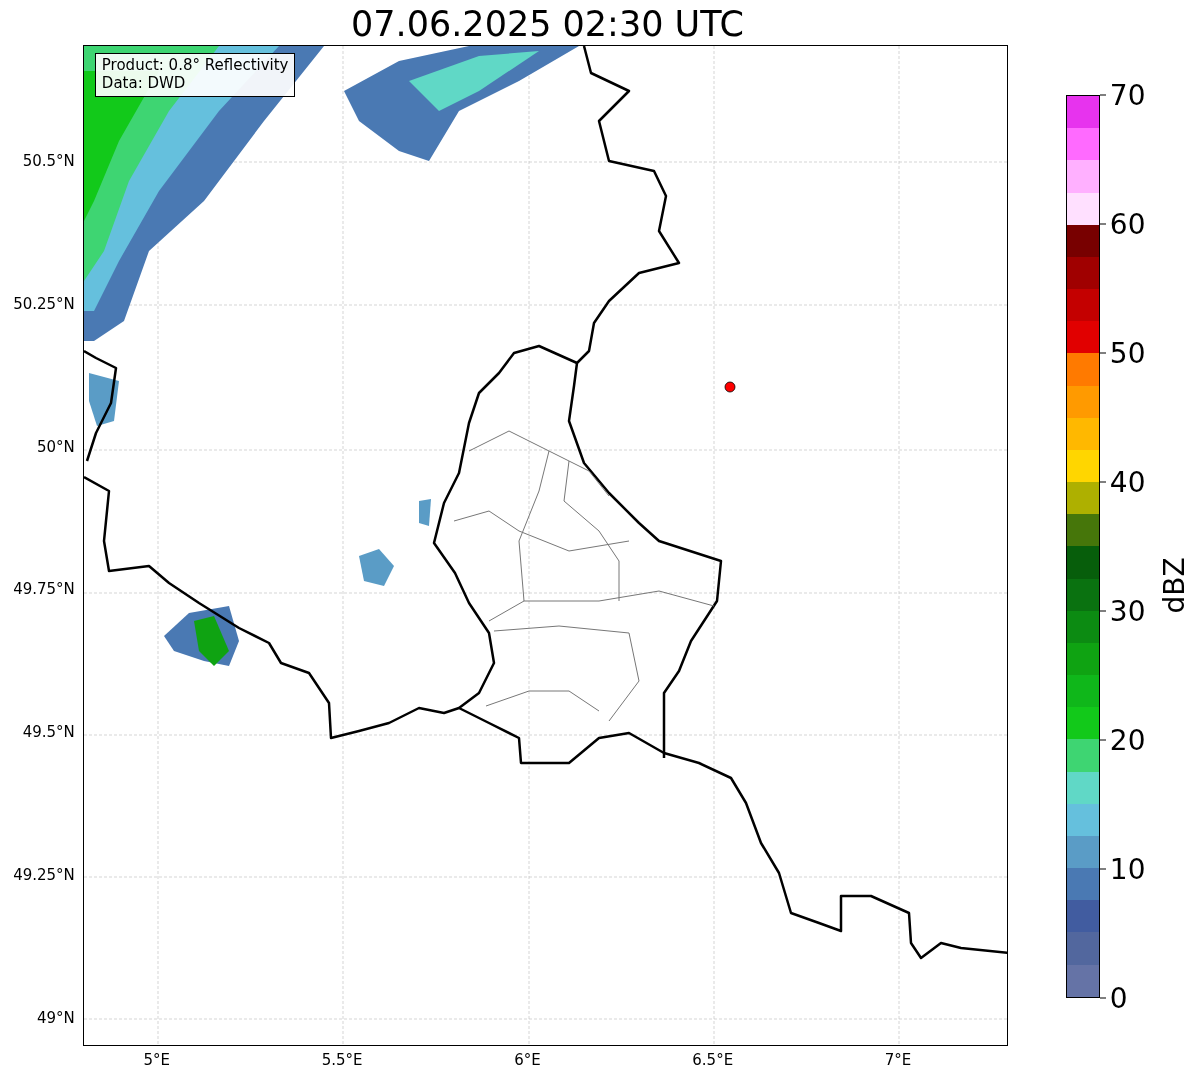 The image size is (1202, 1081). What do you see at coordinates (195, 65) in the screenshot?
I see `legend-text: Product: 0.8° Reflectivity` at bounding box center [195, 65].